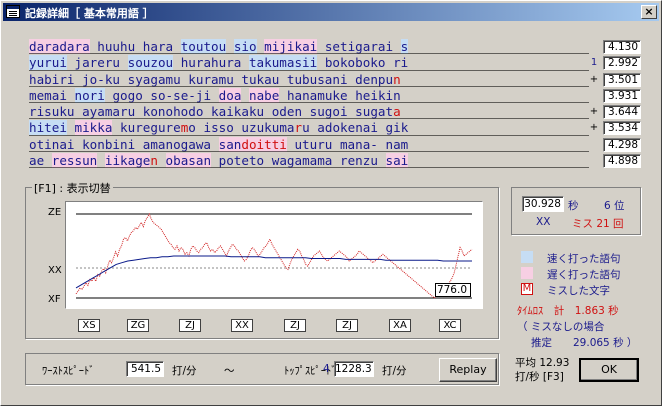  What do you see at coordinates (218, 128) in the screenshot?
I see `phrase-word: isso` at bounding box center [218, 128].